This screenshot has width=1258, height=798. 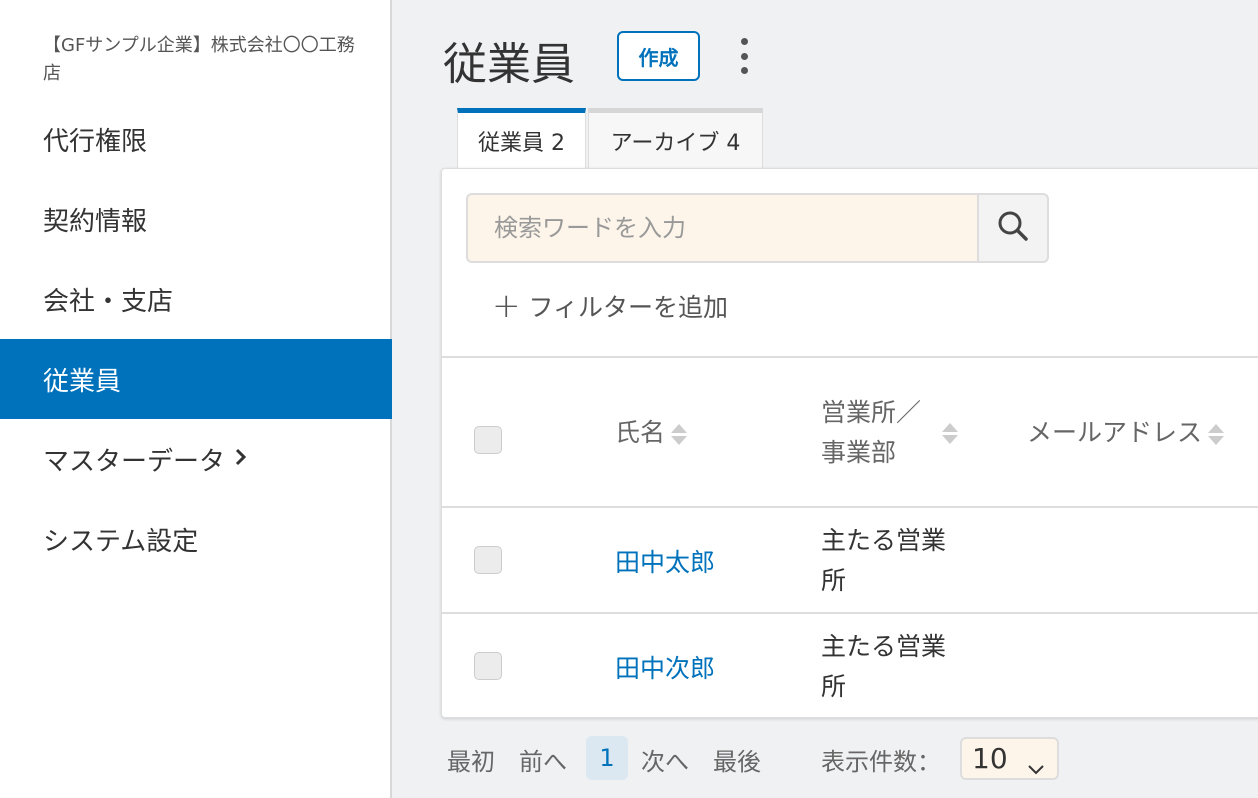 I want to click on sidebar-item-system-settings: システム設定, so click(x=196, y=539).